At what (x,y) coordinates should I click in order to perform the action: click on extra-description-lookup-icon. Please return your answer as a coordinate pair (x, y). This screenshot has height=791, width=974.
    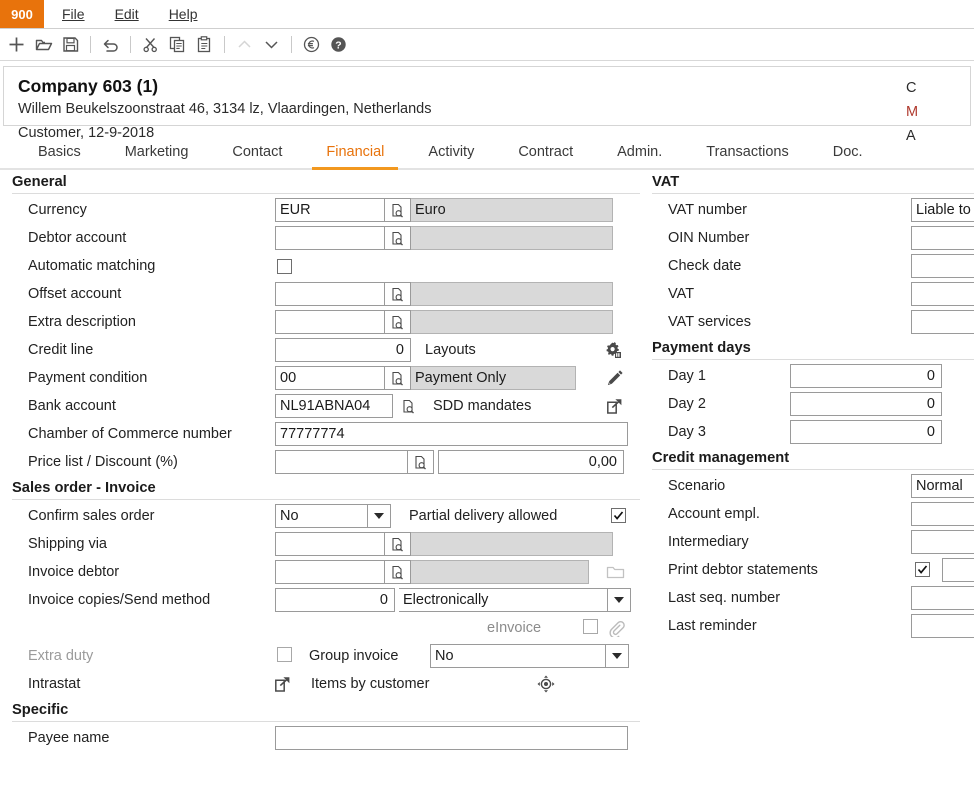
    Looking at the image, I should click on (398, 322).